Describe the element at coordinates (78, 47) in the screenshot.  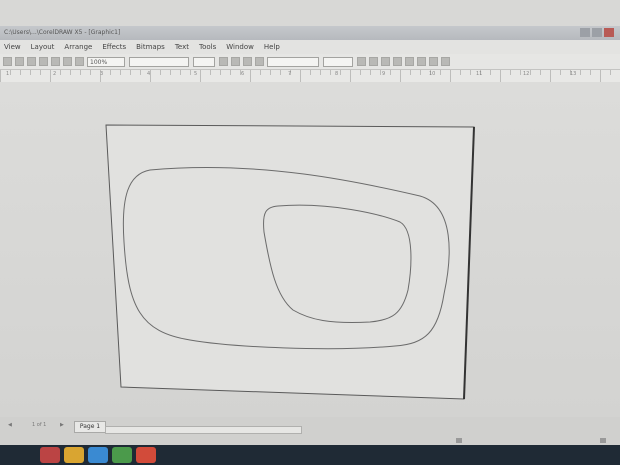
I see `menu-arrange: Arrange` at that location.